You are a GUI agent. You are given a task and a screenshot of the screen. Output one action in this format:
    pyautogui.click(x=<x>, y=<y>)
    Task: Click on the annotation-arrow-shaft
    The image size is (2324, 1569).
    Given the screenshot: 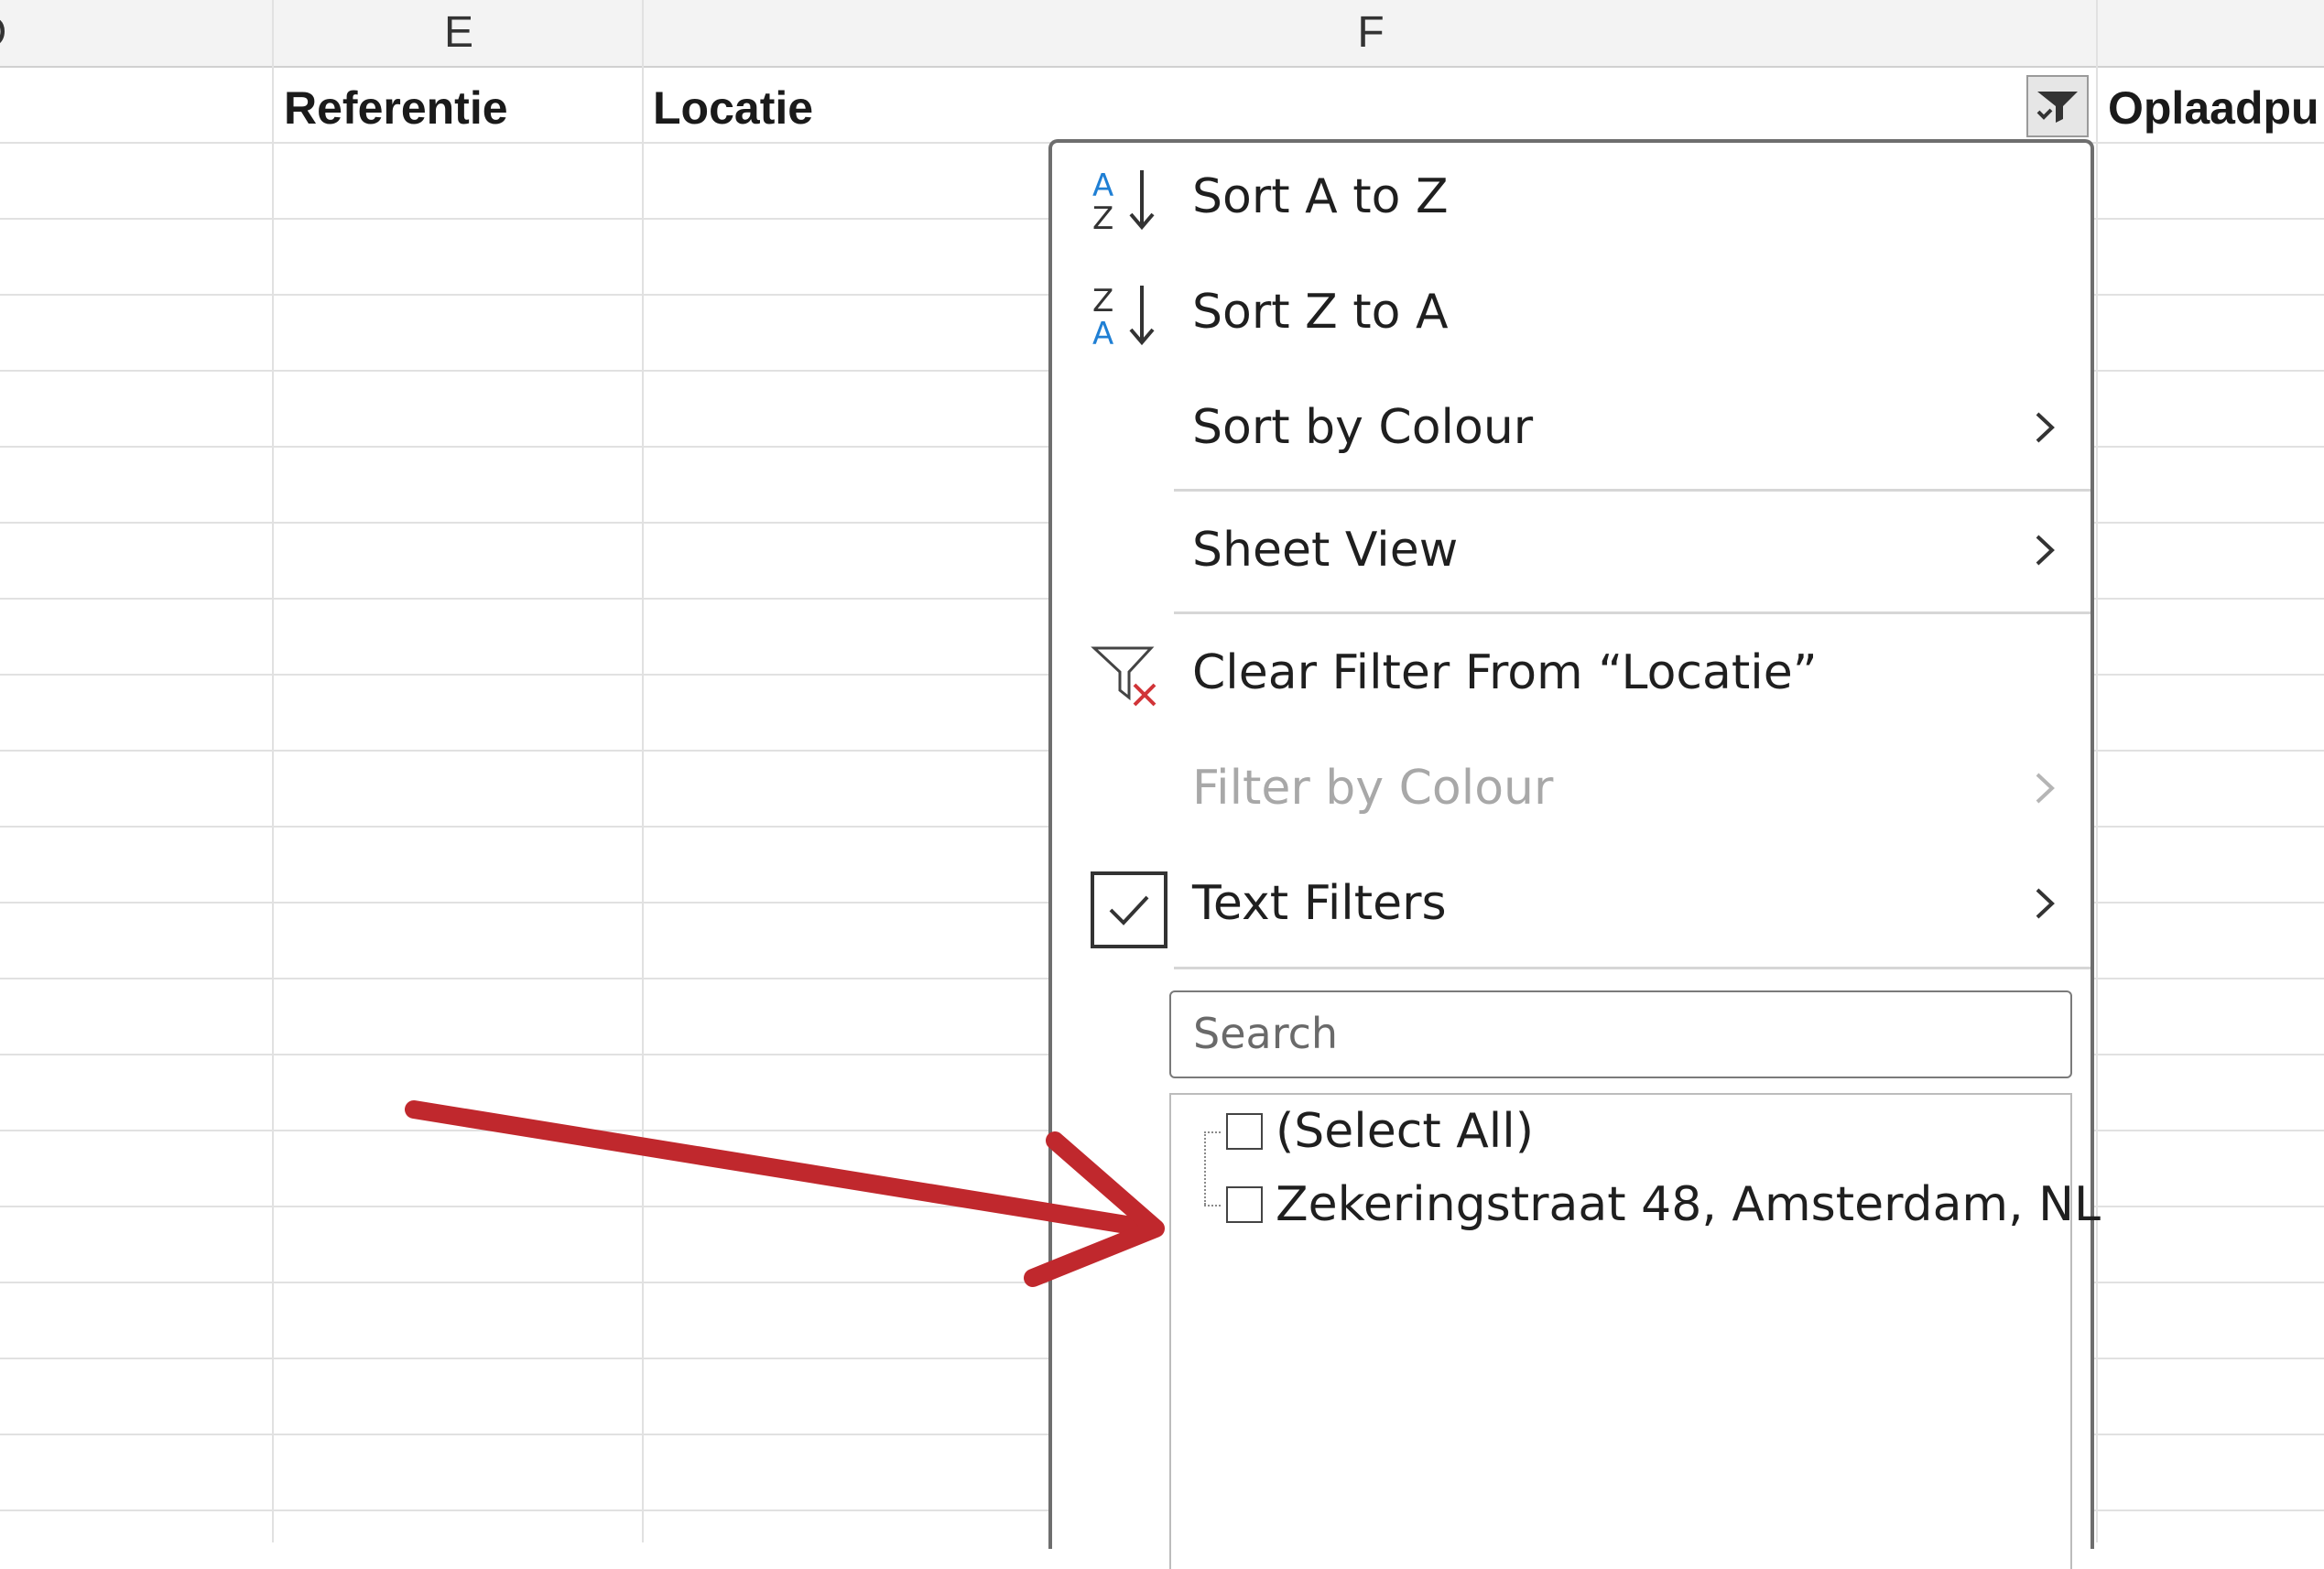 What is the action you would take?
    pyautogui.click(x=782, y=1169)
    